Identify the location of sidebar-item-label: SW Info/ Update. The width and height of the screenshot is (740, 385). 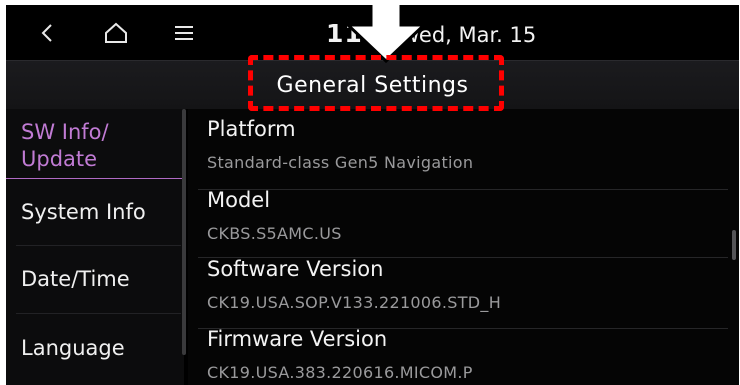
(65, 145).